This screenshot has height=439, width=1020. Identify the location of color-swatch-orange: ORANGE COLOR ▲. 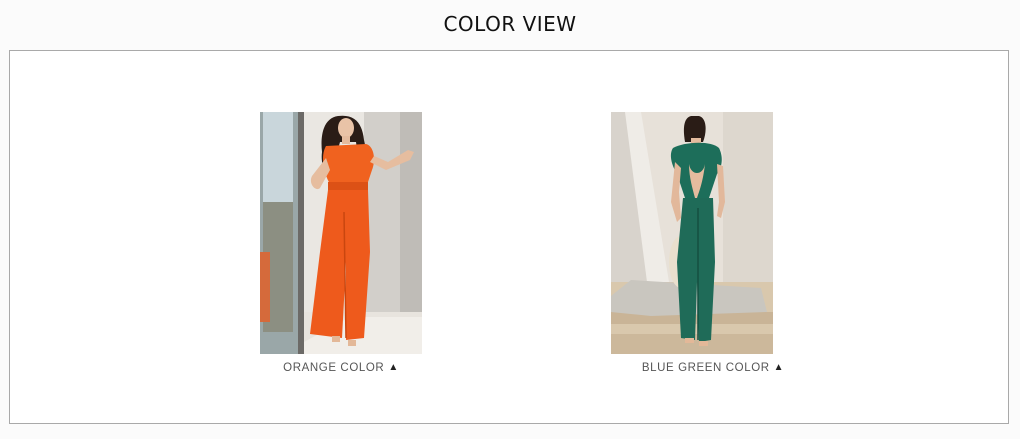
(341, 243).